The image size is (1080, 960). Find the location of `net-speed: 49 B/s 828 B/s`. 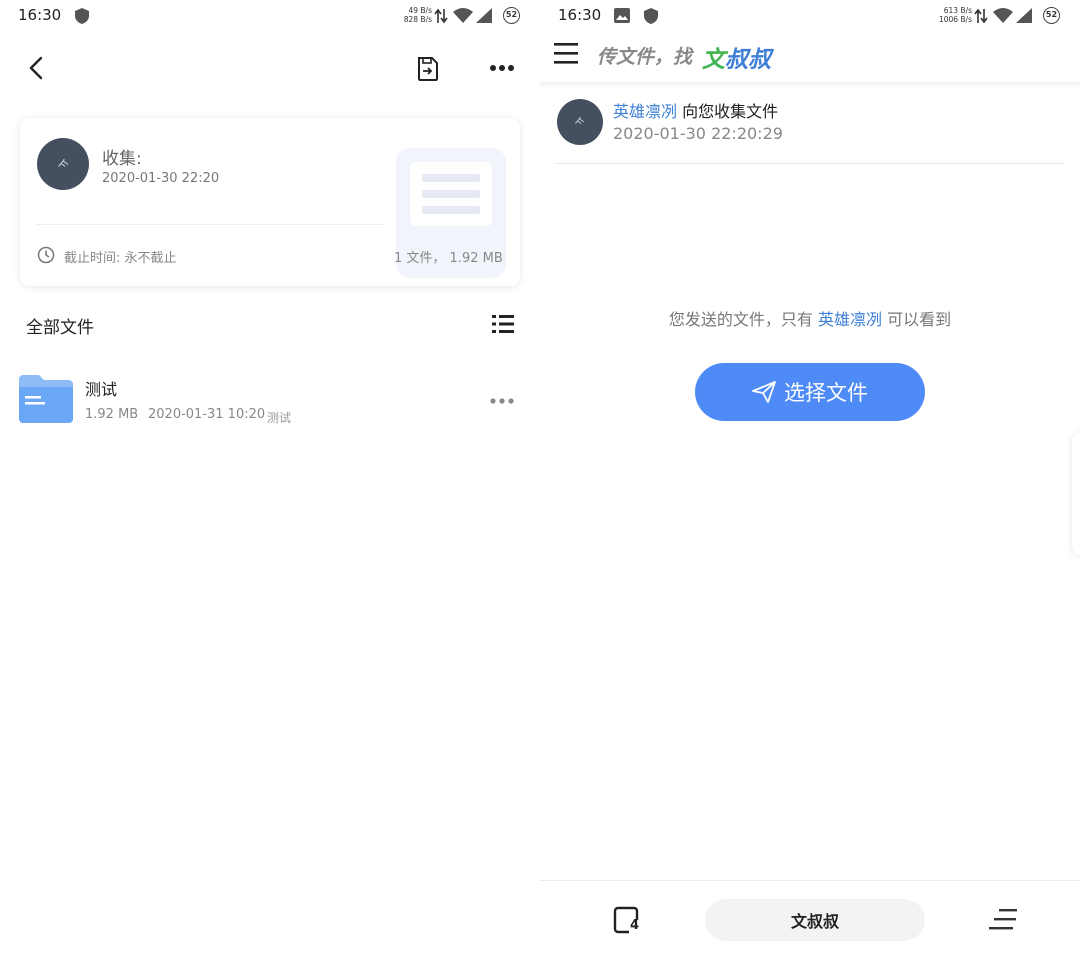

net-speed: 49 B/s 828 B/s is located at coordinates (412, 15).